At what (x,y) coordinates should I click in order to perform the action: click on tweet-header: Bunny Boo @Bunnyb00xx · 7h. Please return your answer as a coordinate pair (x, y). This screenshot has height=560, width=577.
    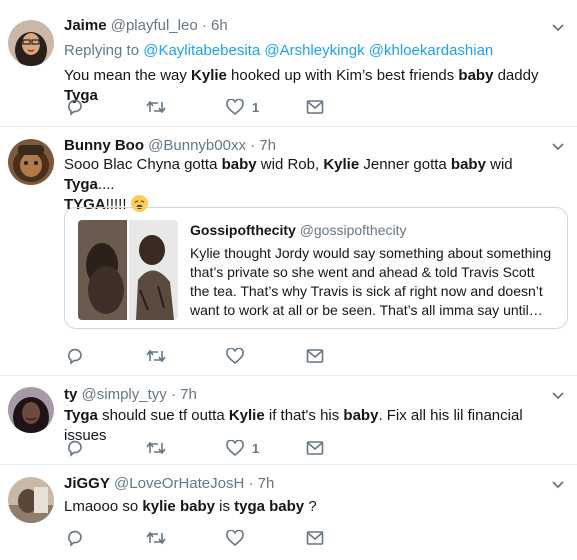
    Looking at the image, I should click on (170, 145).